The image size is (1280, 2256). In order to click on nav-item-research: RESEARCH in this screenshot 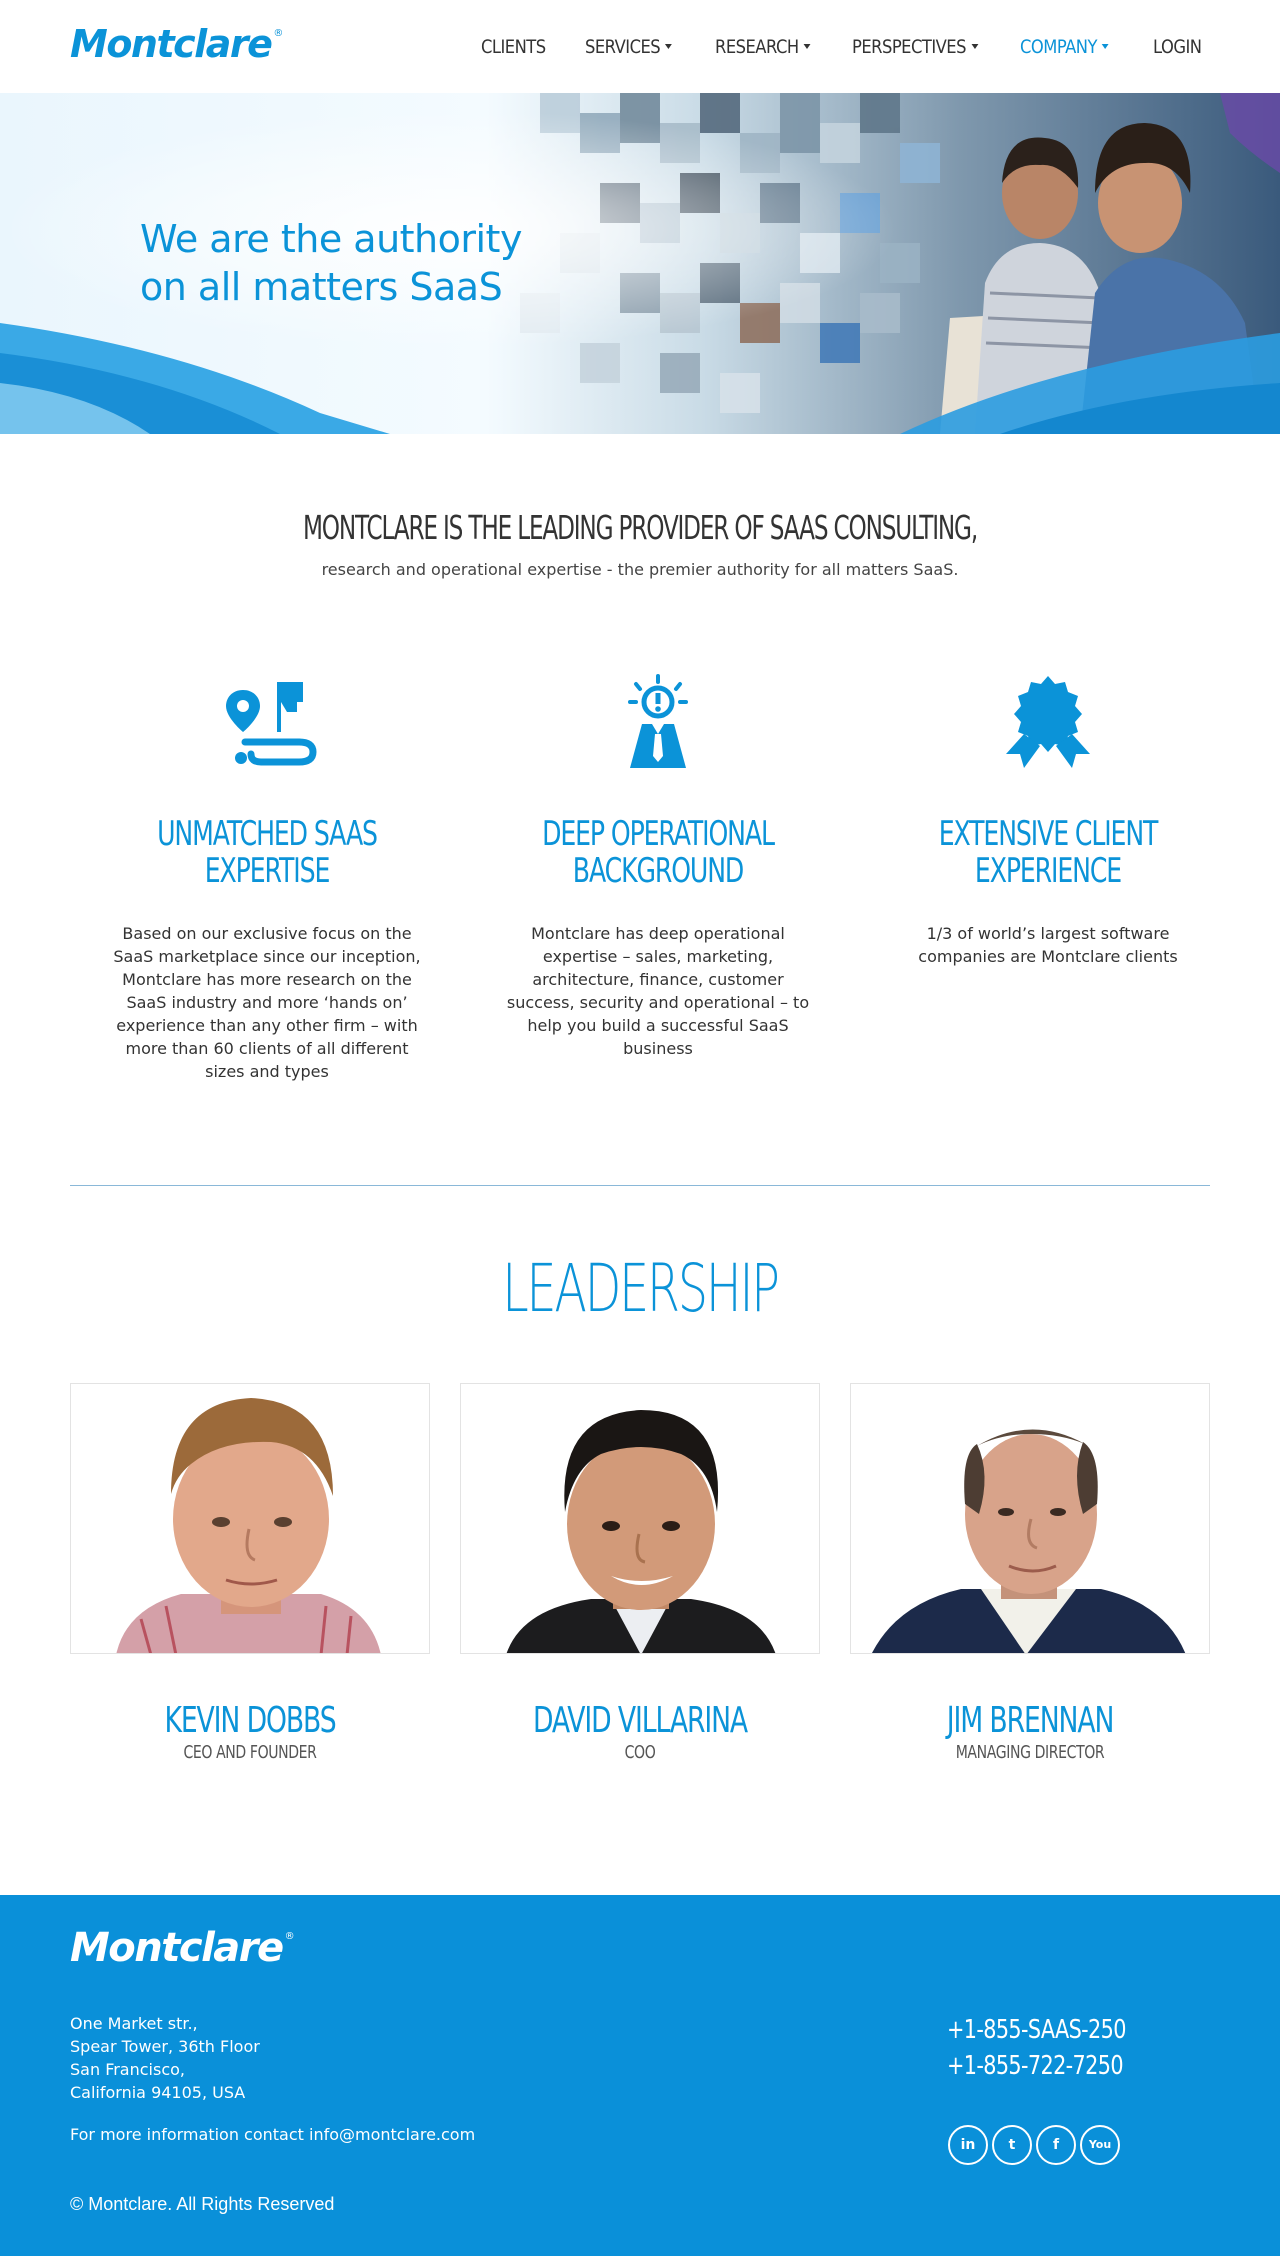, I will do `click(763, 47)`.